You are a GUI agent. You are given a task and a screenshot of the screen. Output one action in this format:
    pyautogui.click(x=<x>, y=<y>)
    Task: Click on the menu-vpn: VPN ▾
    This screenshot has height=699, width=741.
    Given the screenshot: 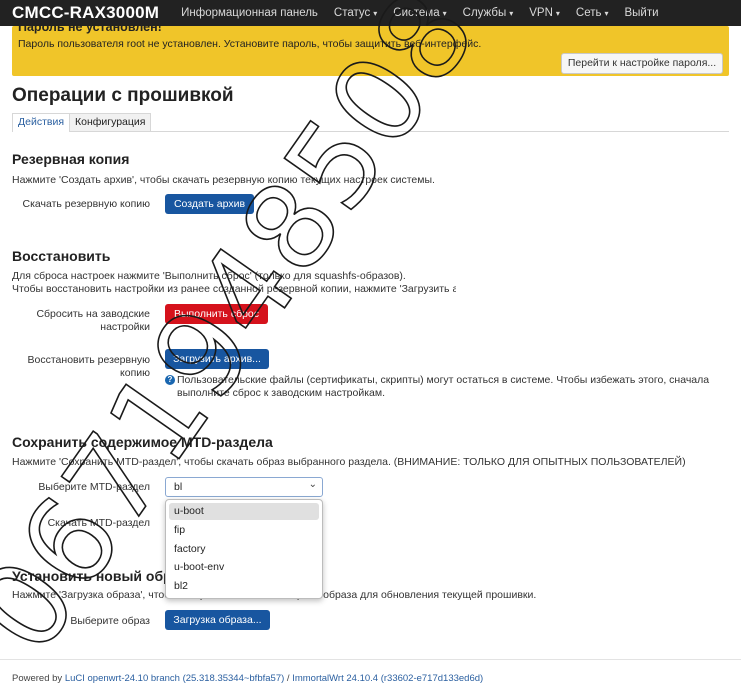 What is the action you would take?
    pyautogui.click(x=544, y=13)
    